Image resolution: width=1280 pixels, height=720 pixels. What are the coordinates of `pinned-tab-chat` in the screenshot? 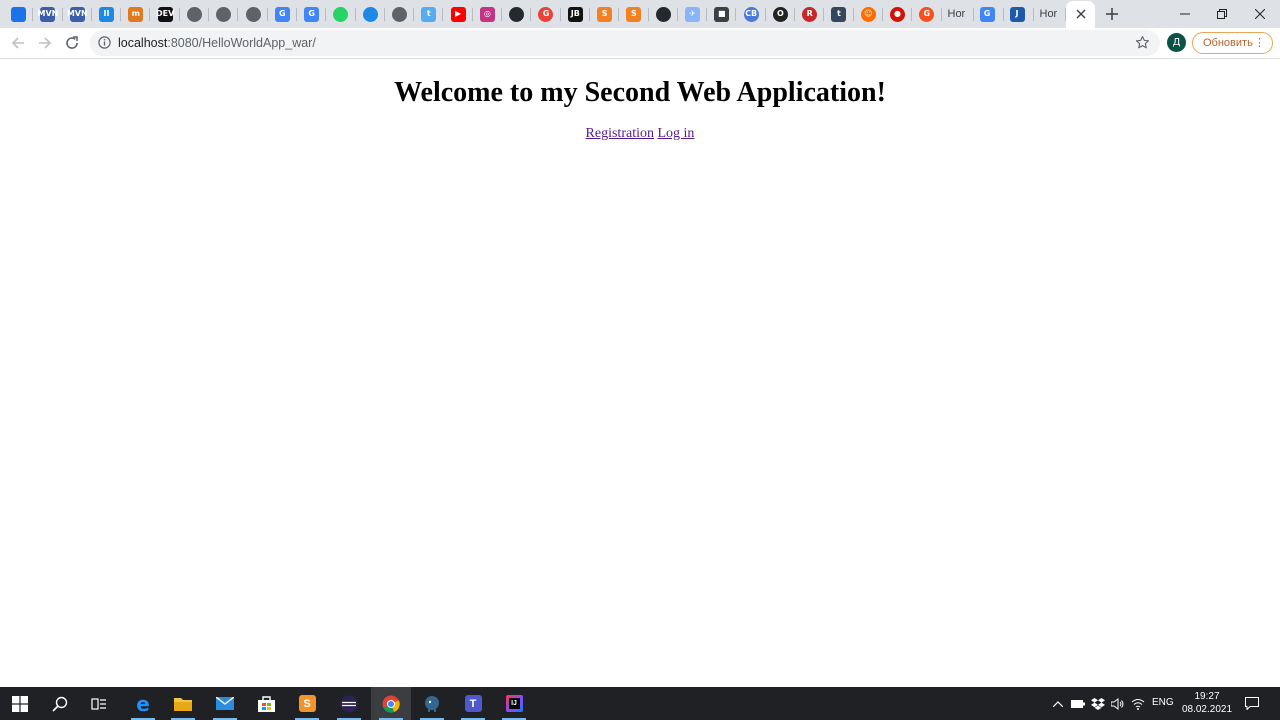 It's located at (19, 14).